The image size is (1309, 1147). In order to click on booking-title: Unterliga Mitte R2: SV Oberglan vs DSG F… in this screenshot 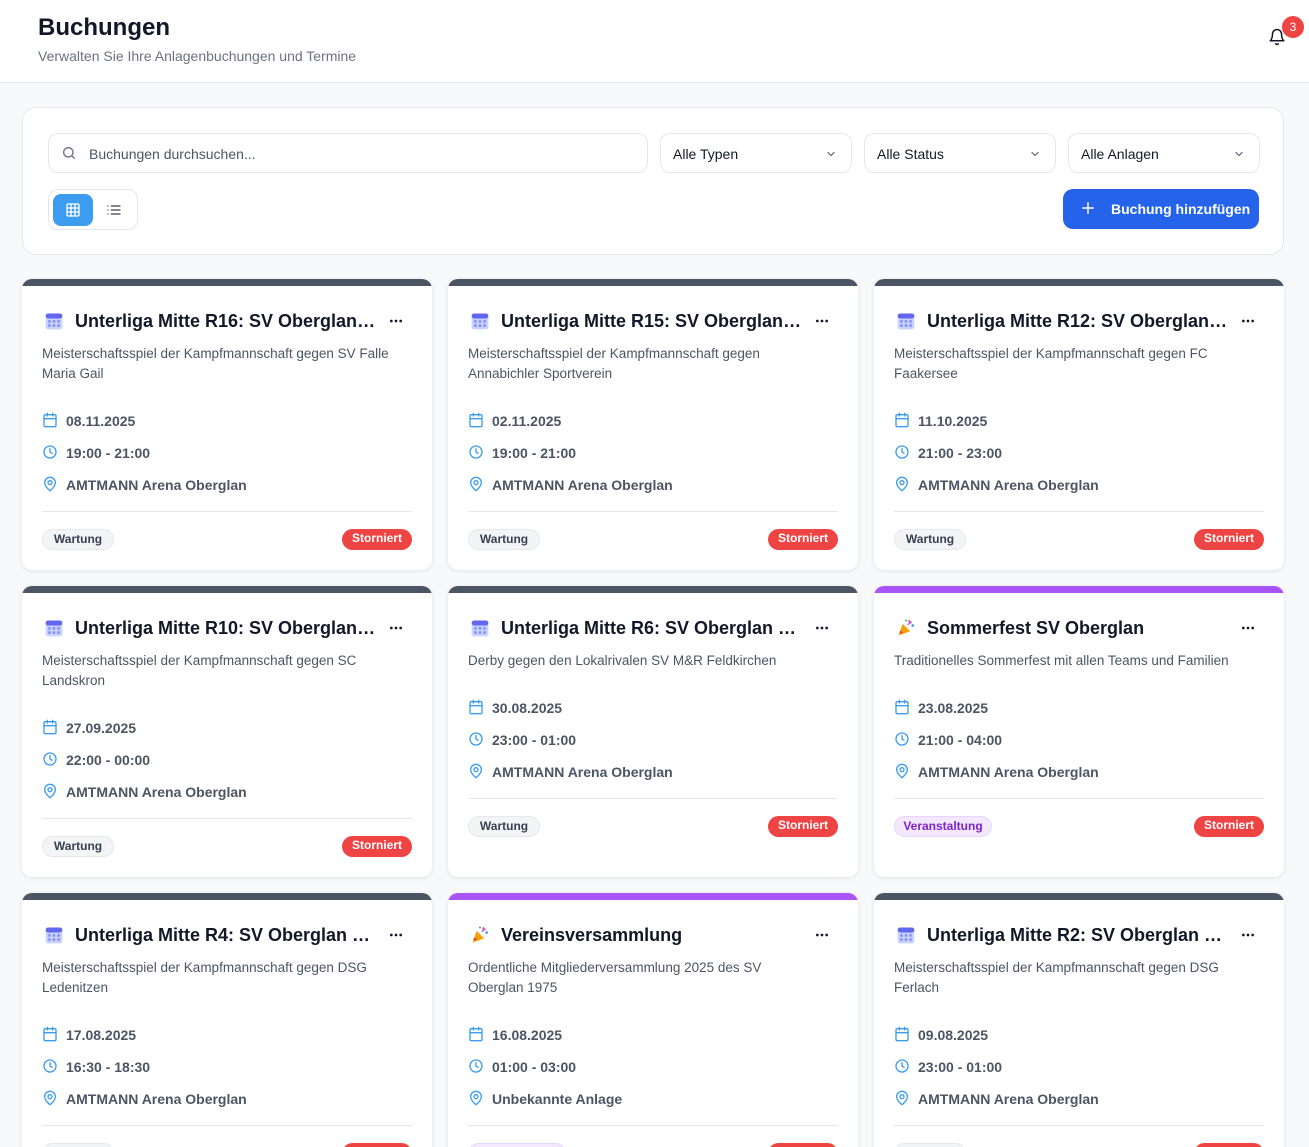, I will do `click(1079, 935)`.